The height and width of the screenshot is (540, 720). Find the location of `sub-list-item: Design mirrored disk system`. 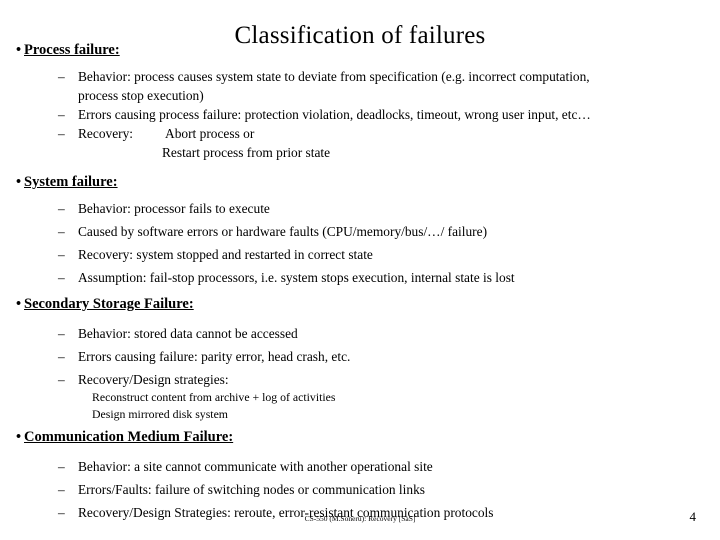

sub-list-item: Design mirrored disk system is located at coordinates (360, 414).